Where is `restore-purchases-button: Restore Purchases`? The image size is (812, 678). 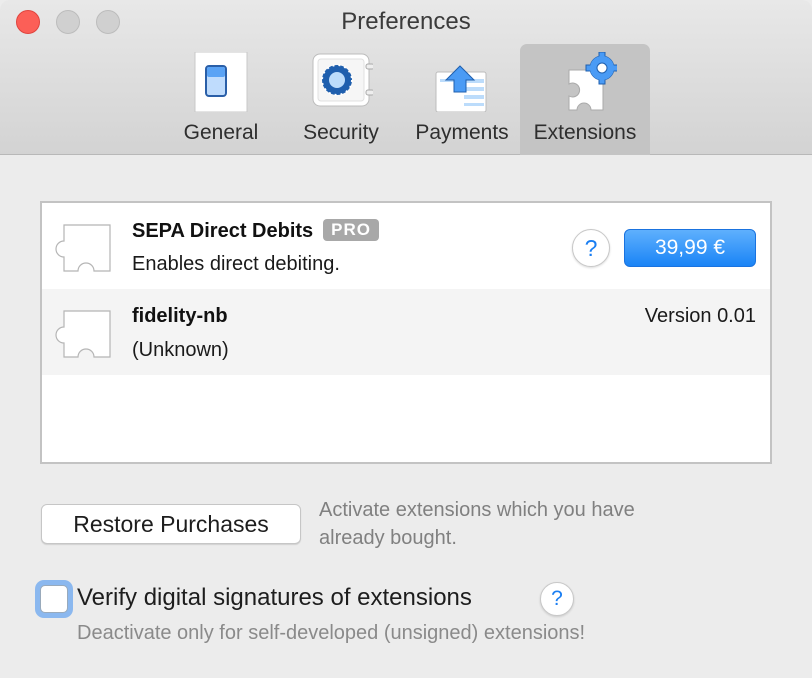 restore-purchases-button: Restore Purchases is located at coordinates (171, 524).